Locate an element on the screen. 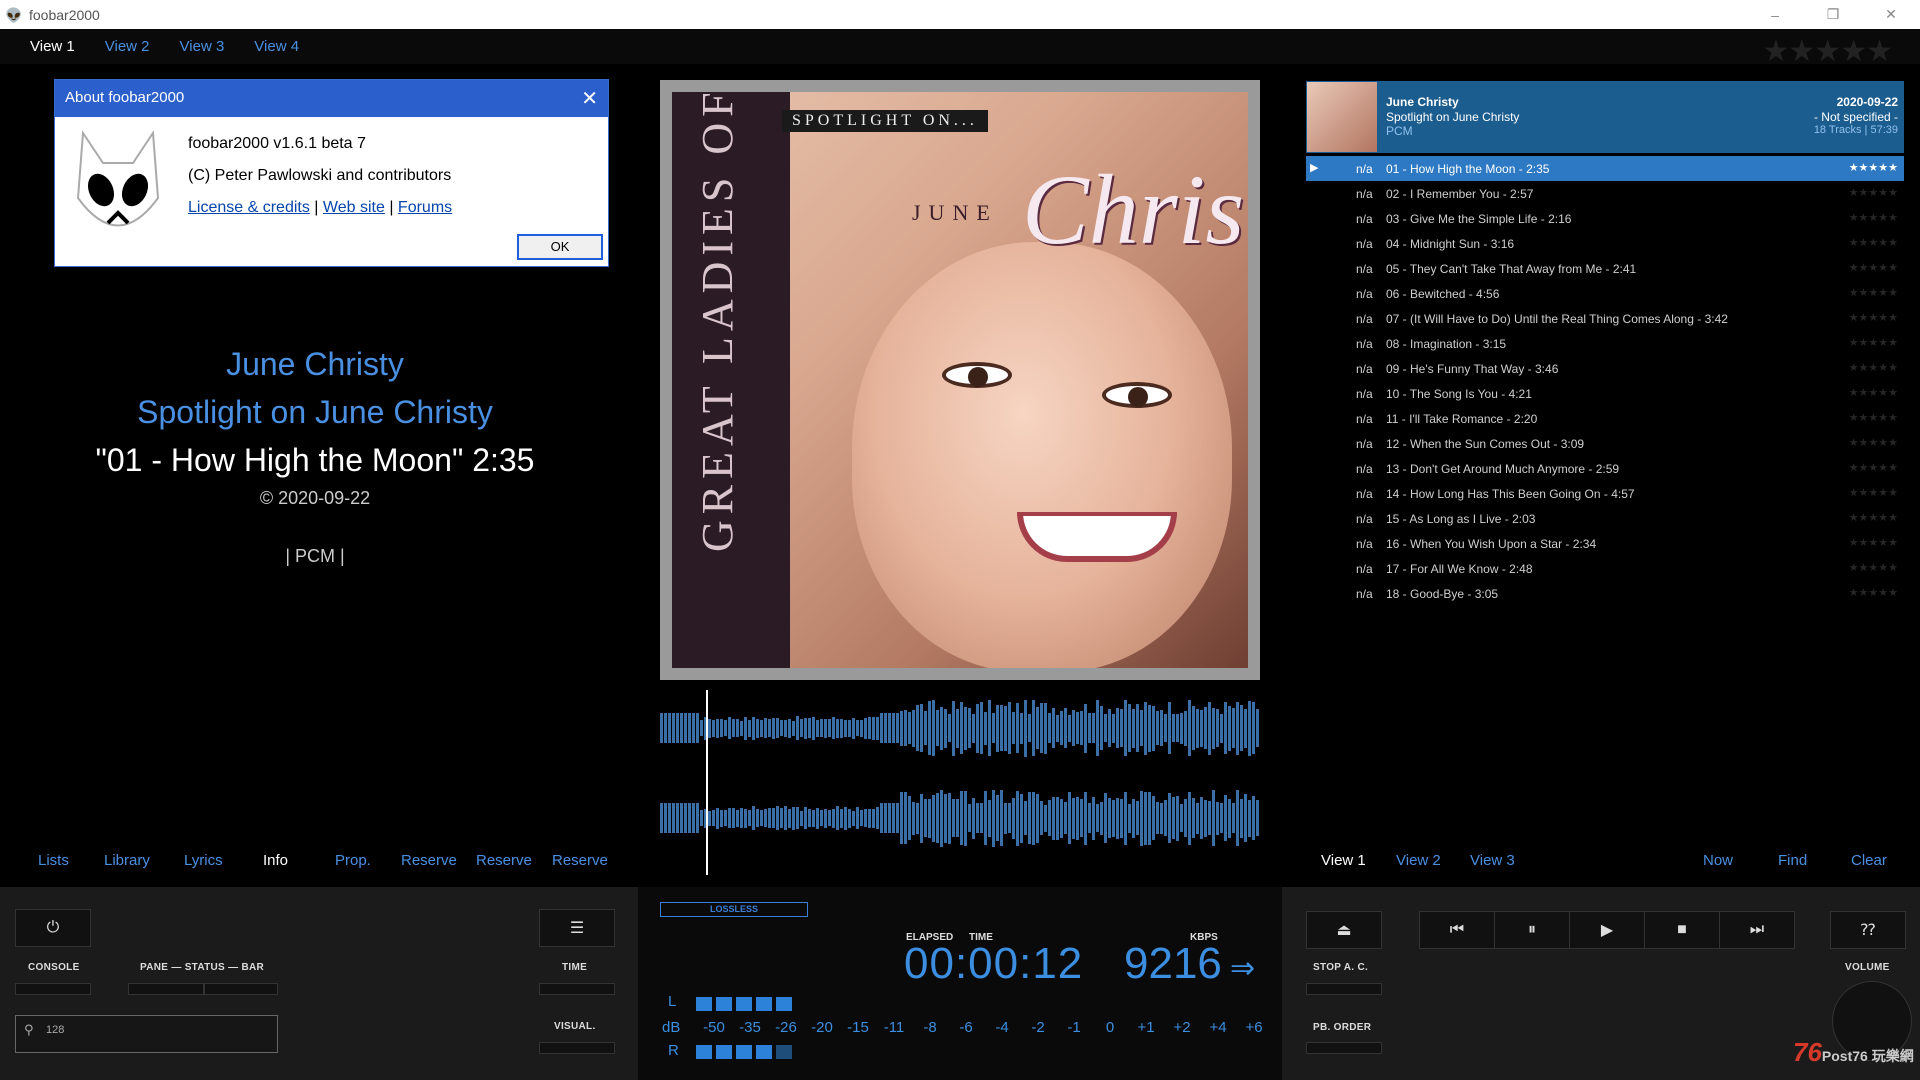  console-toggle is located at coordinates (53, 989).